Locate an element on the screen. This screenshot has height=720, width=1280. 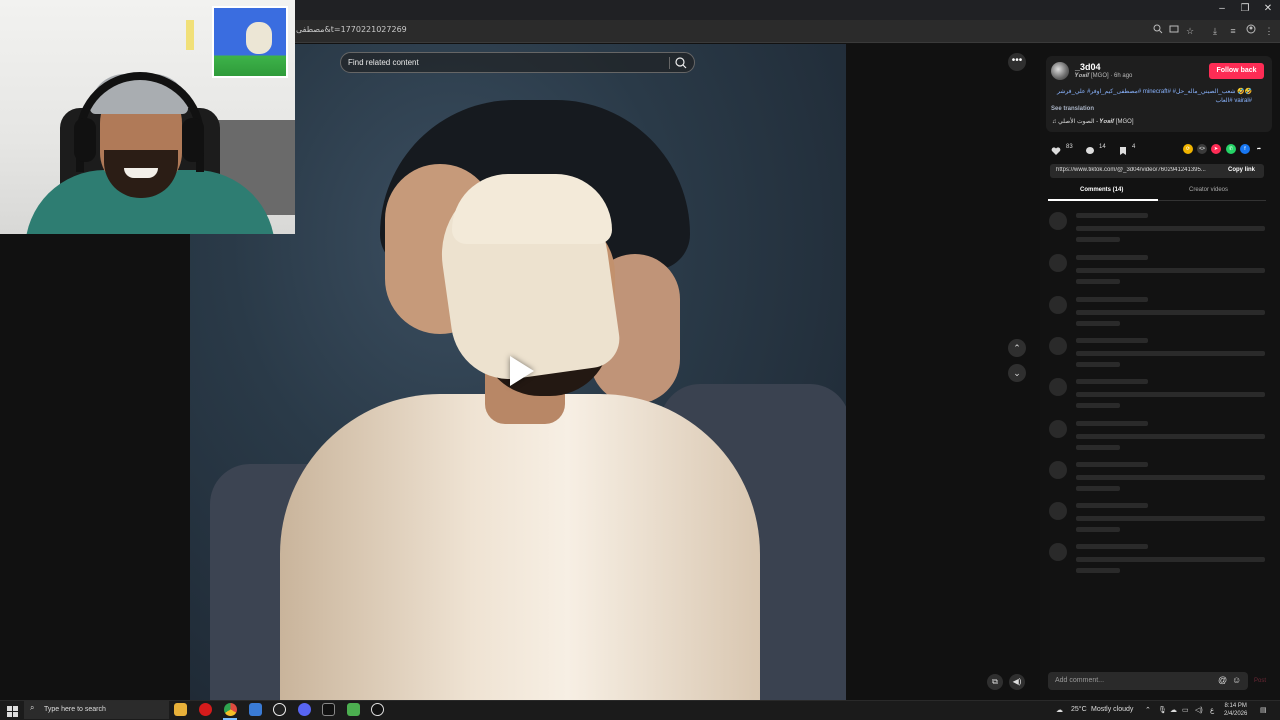
notification-icon: ▤ is located at coordinates (1263, 710).